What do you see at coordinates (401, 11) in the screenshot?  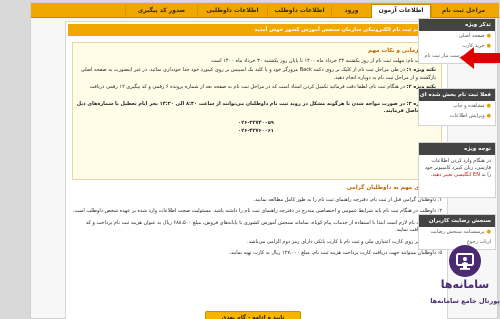 I see `tab-exam-info: اطلاعات آزمون` at bounding box center [401, 11].